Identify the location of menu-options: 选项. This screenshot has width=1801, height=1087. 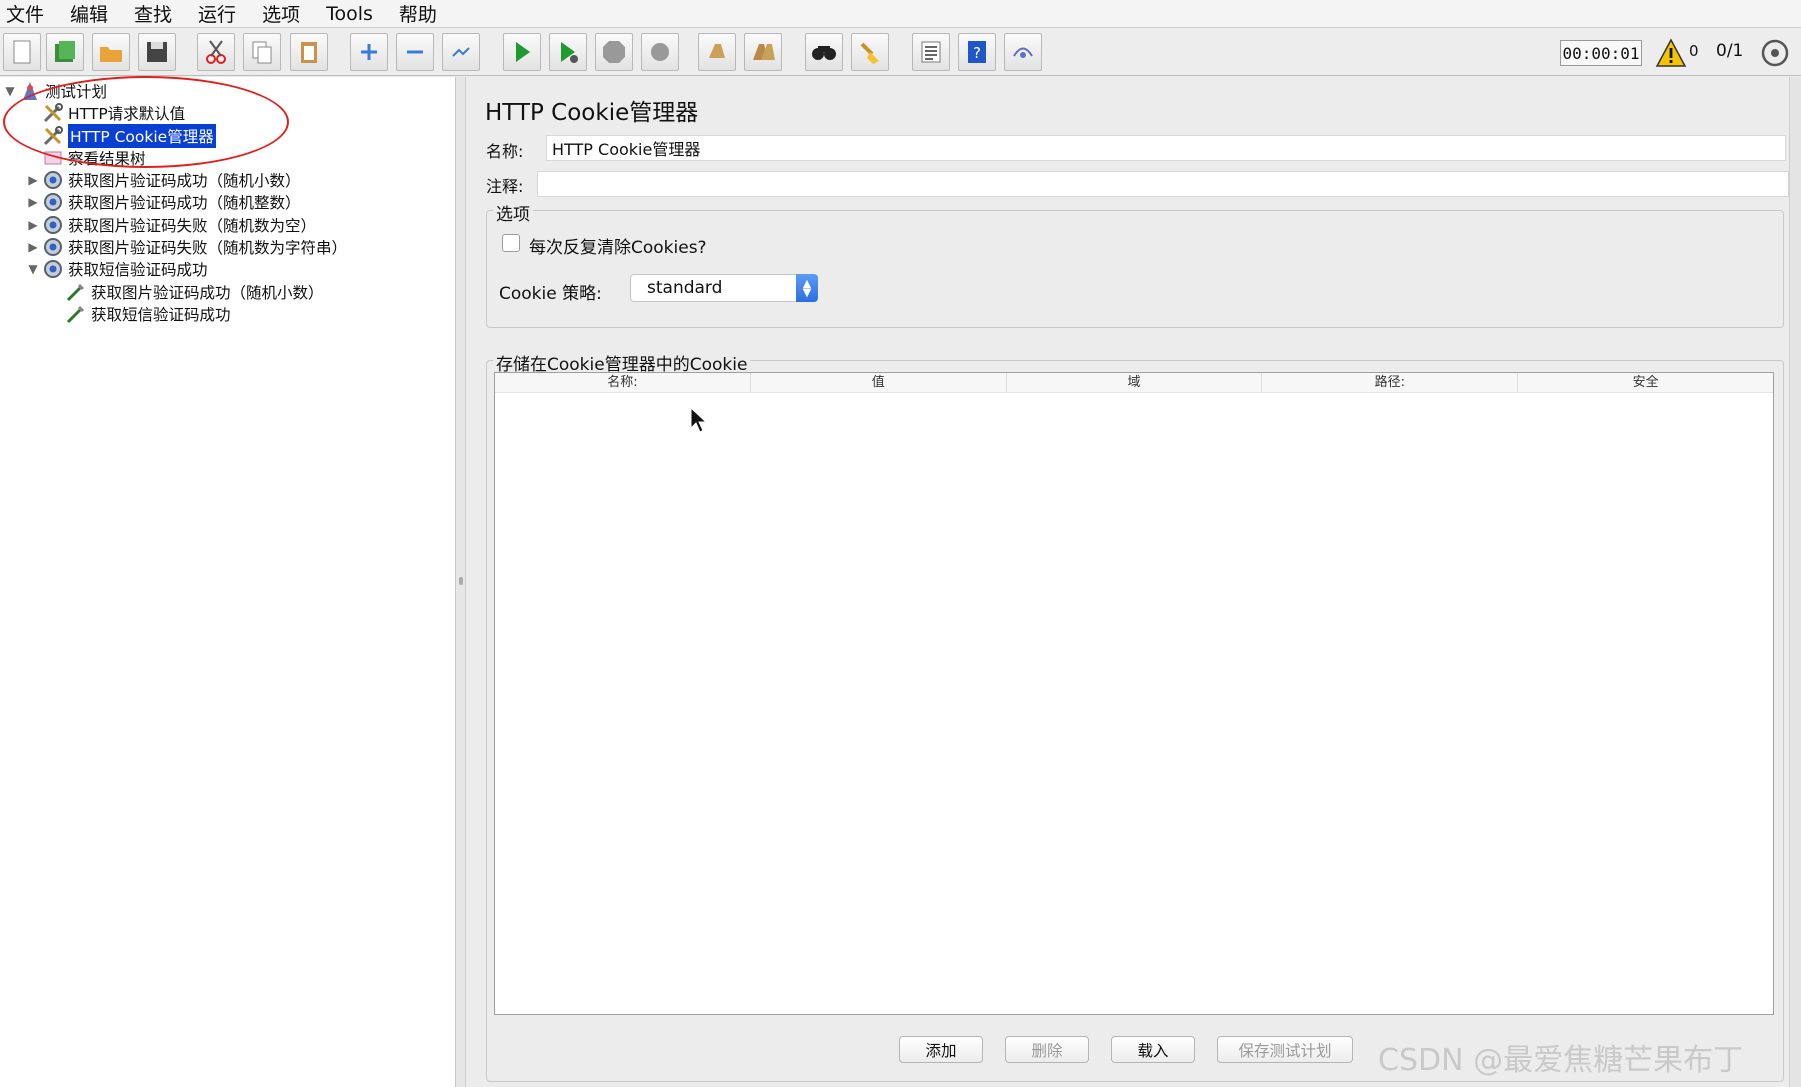
(281, 13).